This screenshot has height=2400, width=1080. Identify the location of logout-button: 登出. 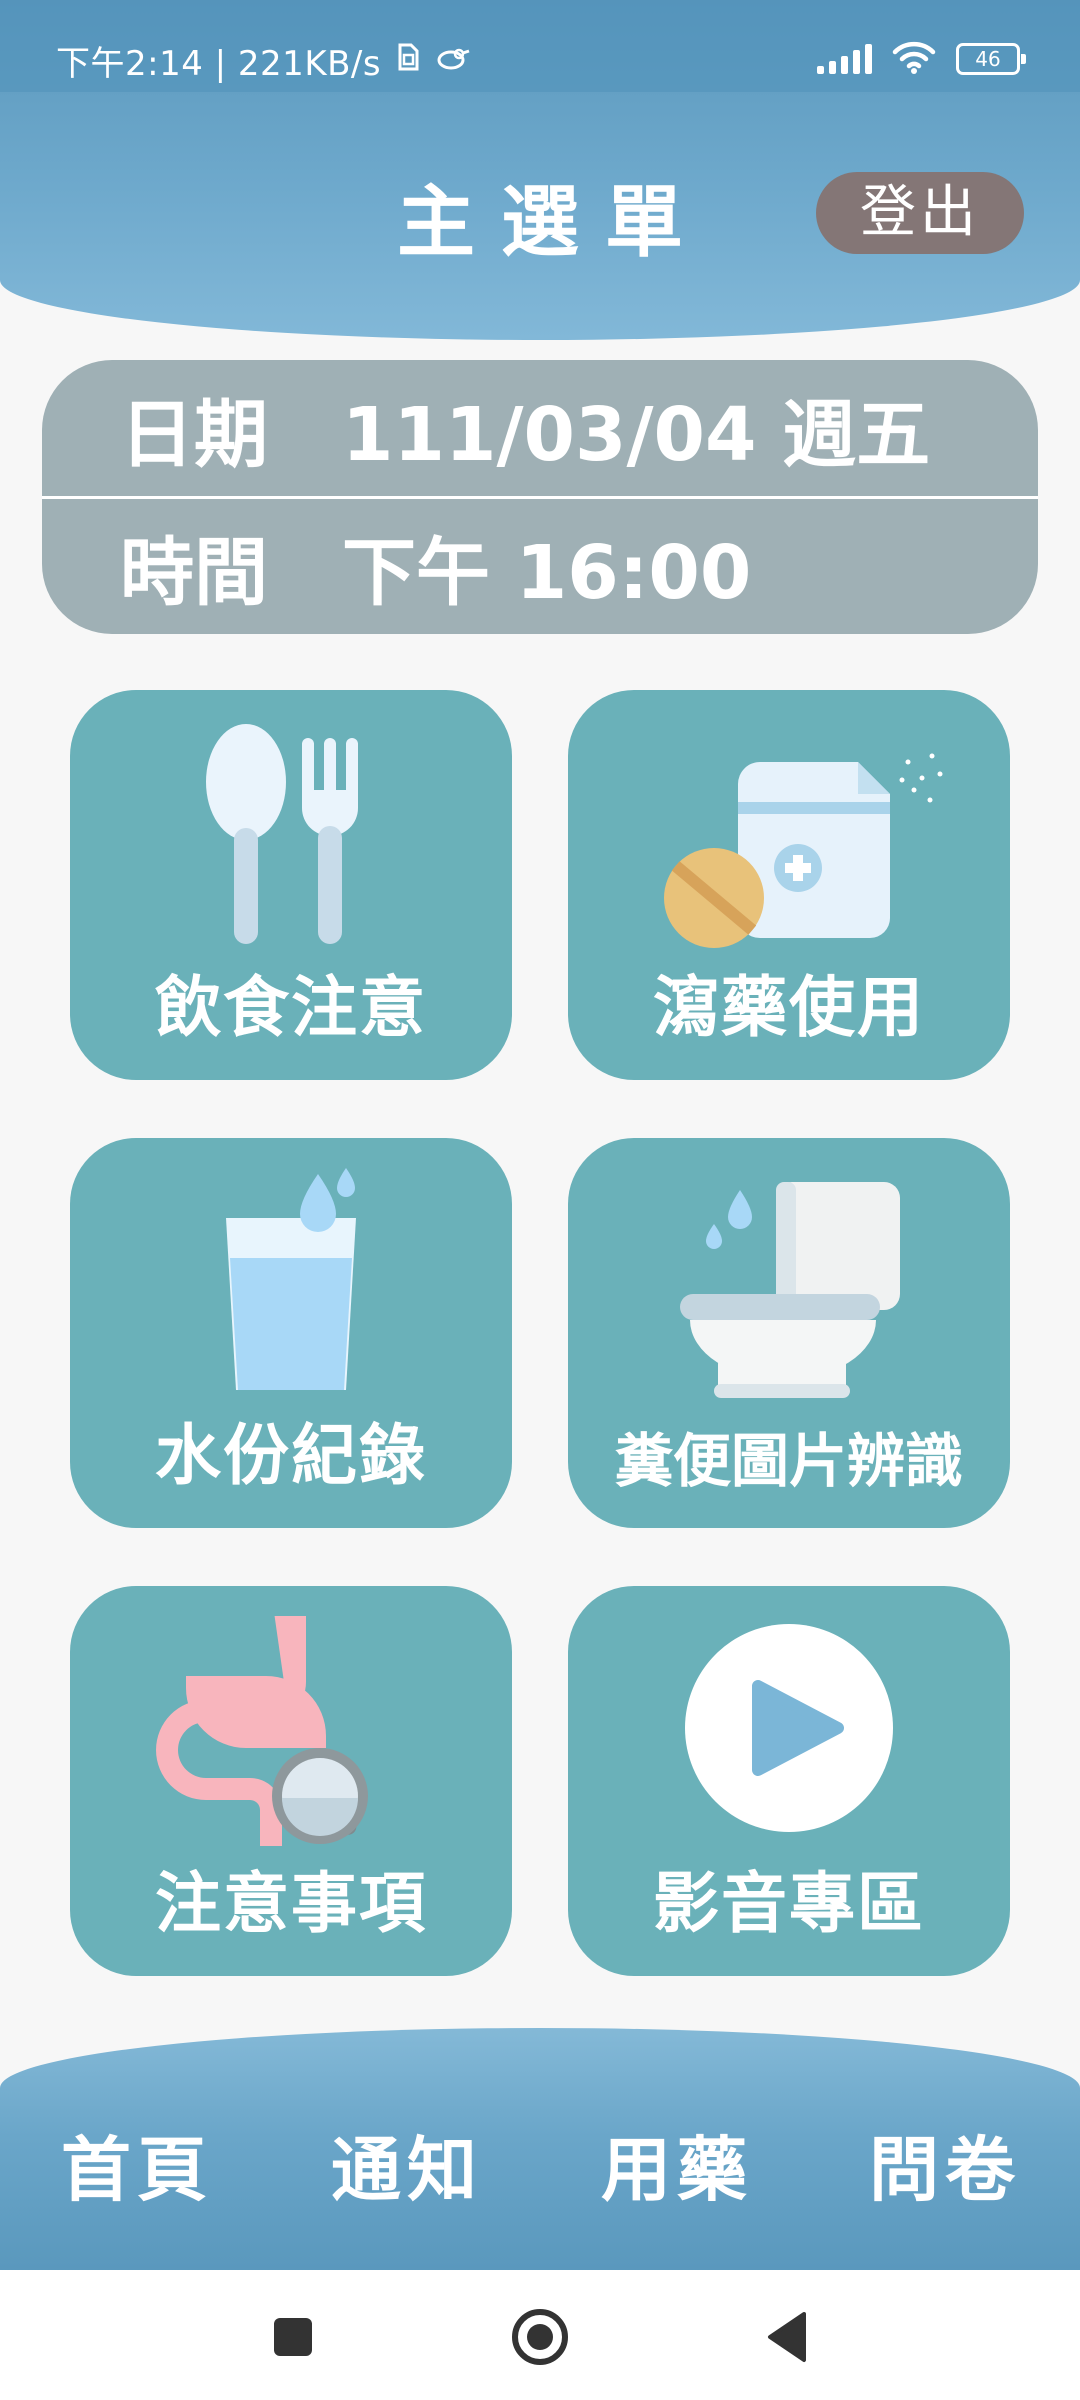
(920, 213).